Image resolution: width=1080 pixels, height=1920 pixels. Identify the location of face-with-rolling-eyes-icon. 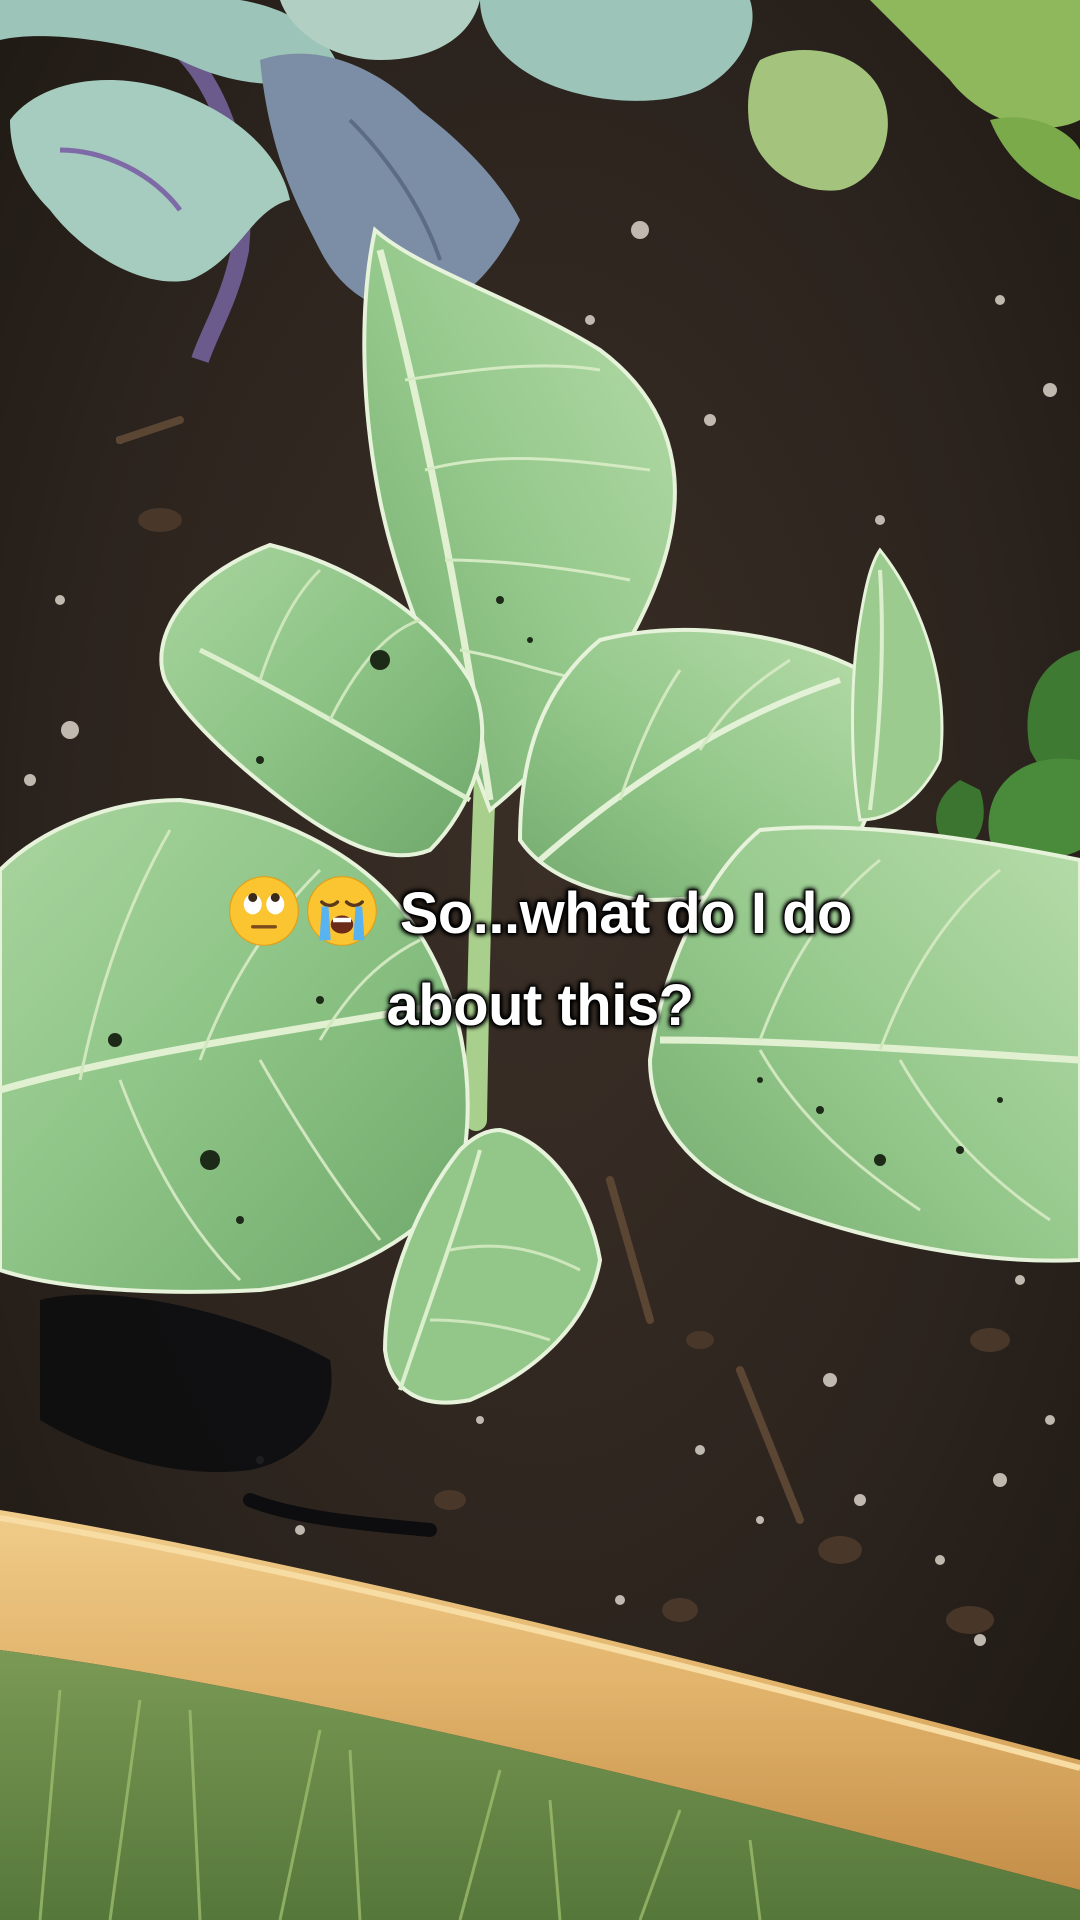
(264, 911).